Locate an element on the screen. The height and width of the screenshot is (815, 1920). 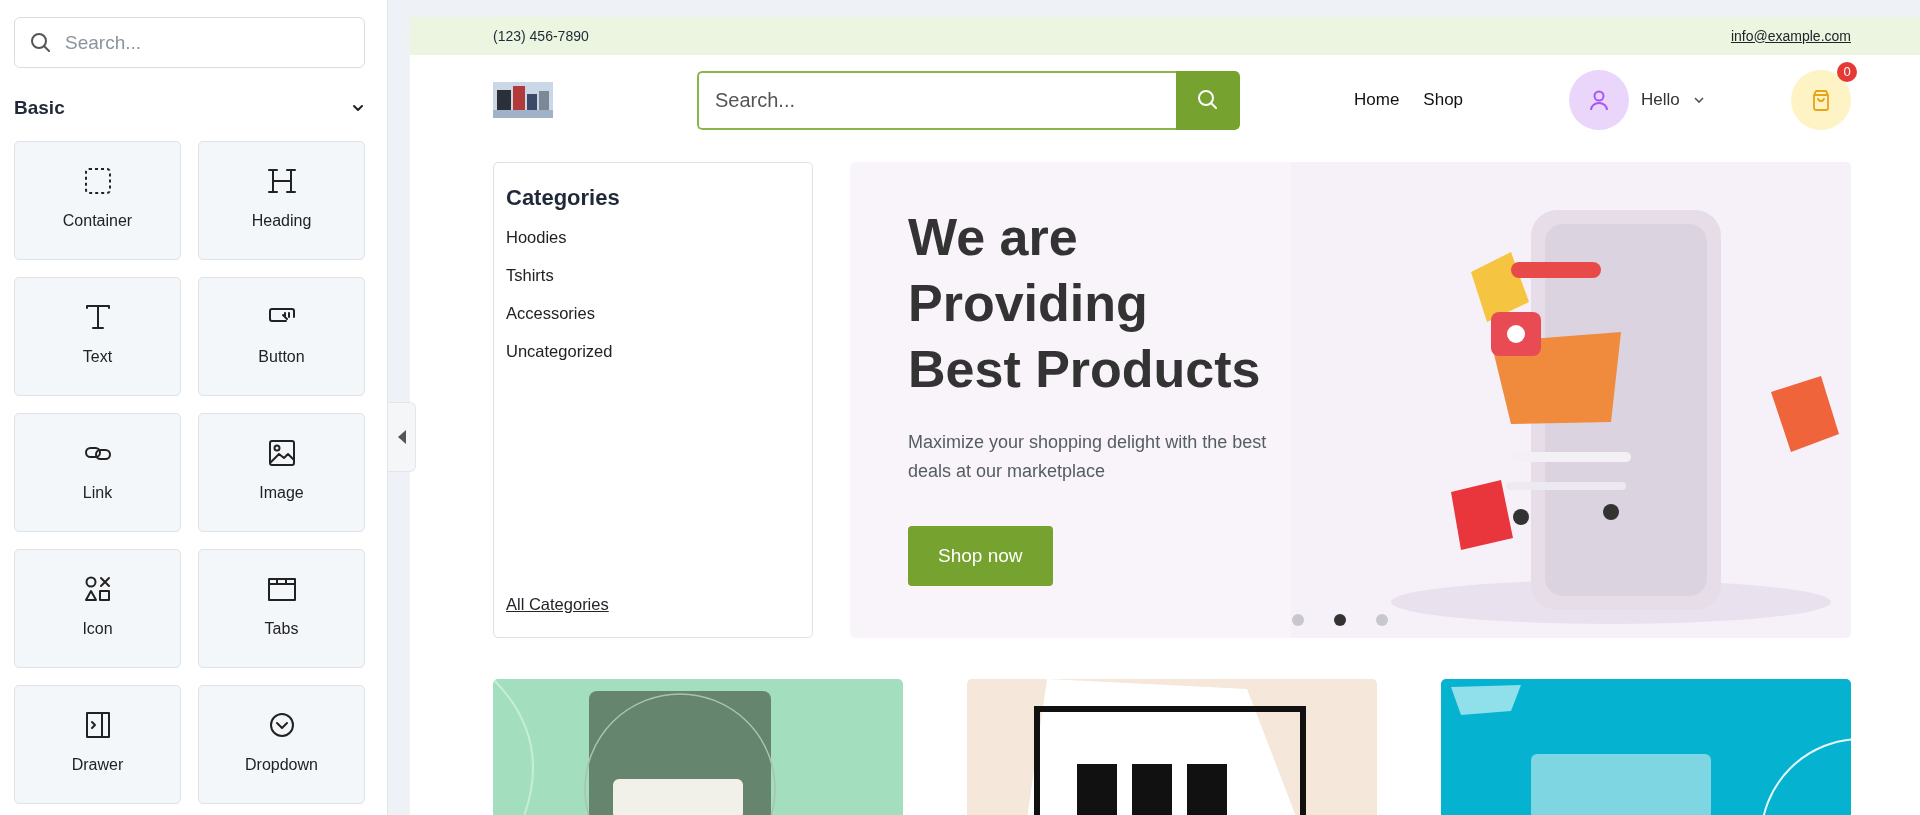
component-tile: Button is located at coordinates (281, 336).